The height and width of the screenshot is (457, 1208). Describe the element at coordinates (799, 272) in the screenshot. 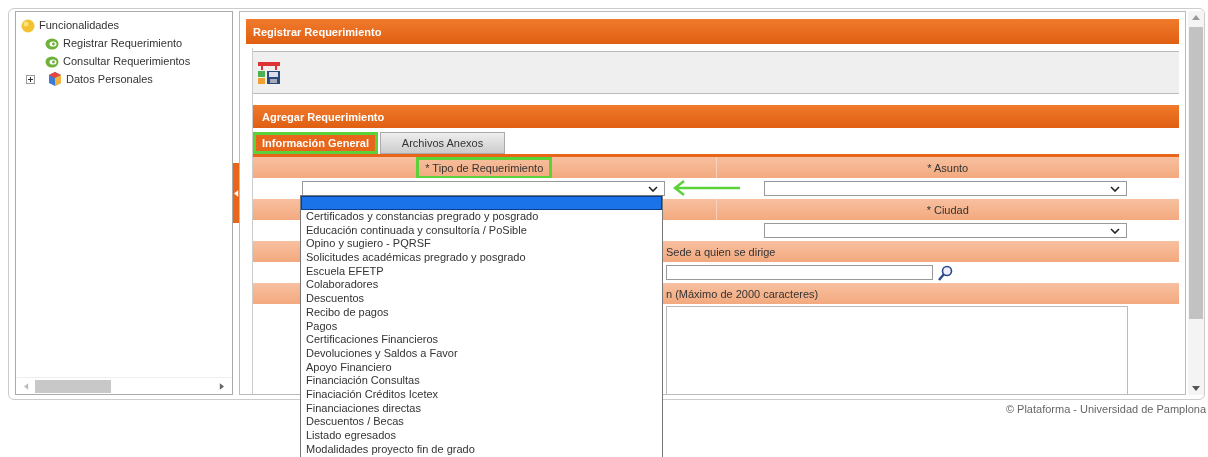

I see `search-input` at that location.